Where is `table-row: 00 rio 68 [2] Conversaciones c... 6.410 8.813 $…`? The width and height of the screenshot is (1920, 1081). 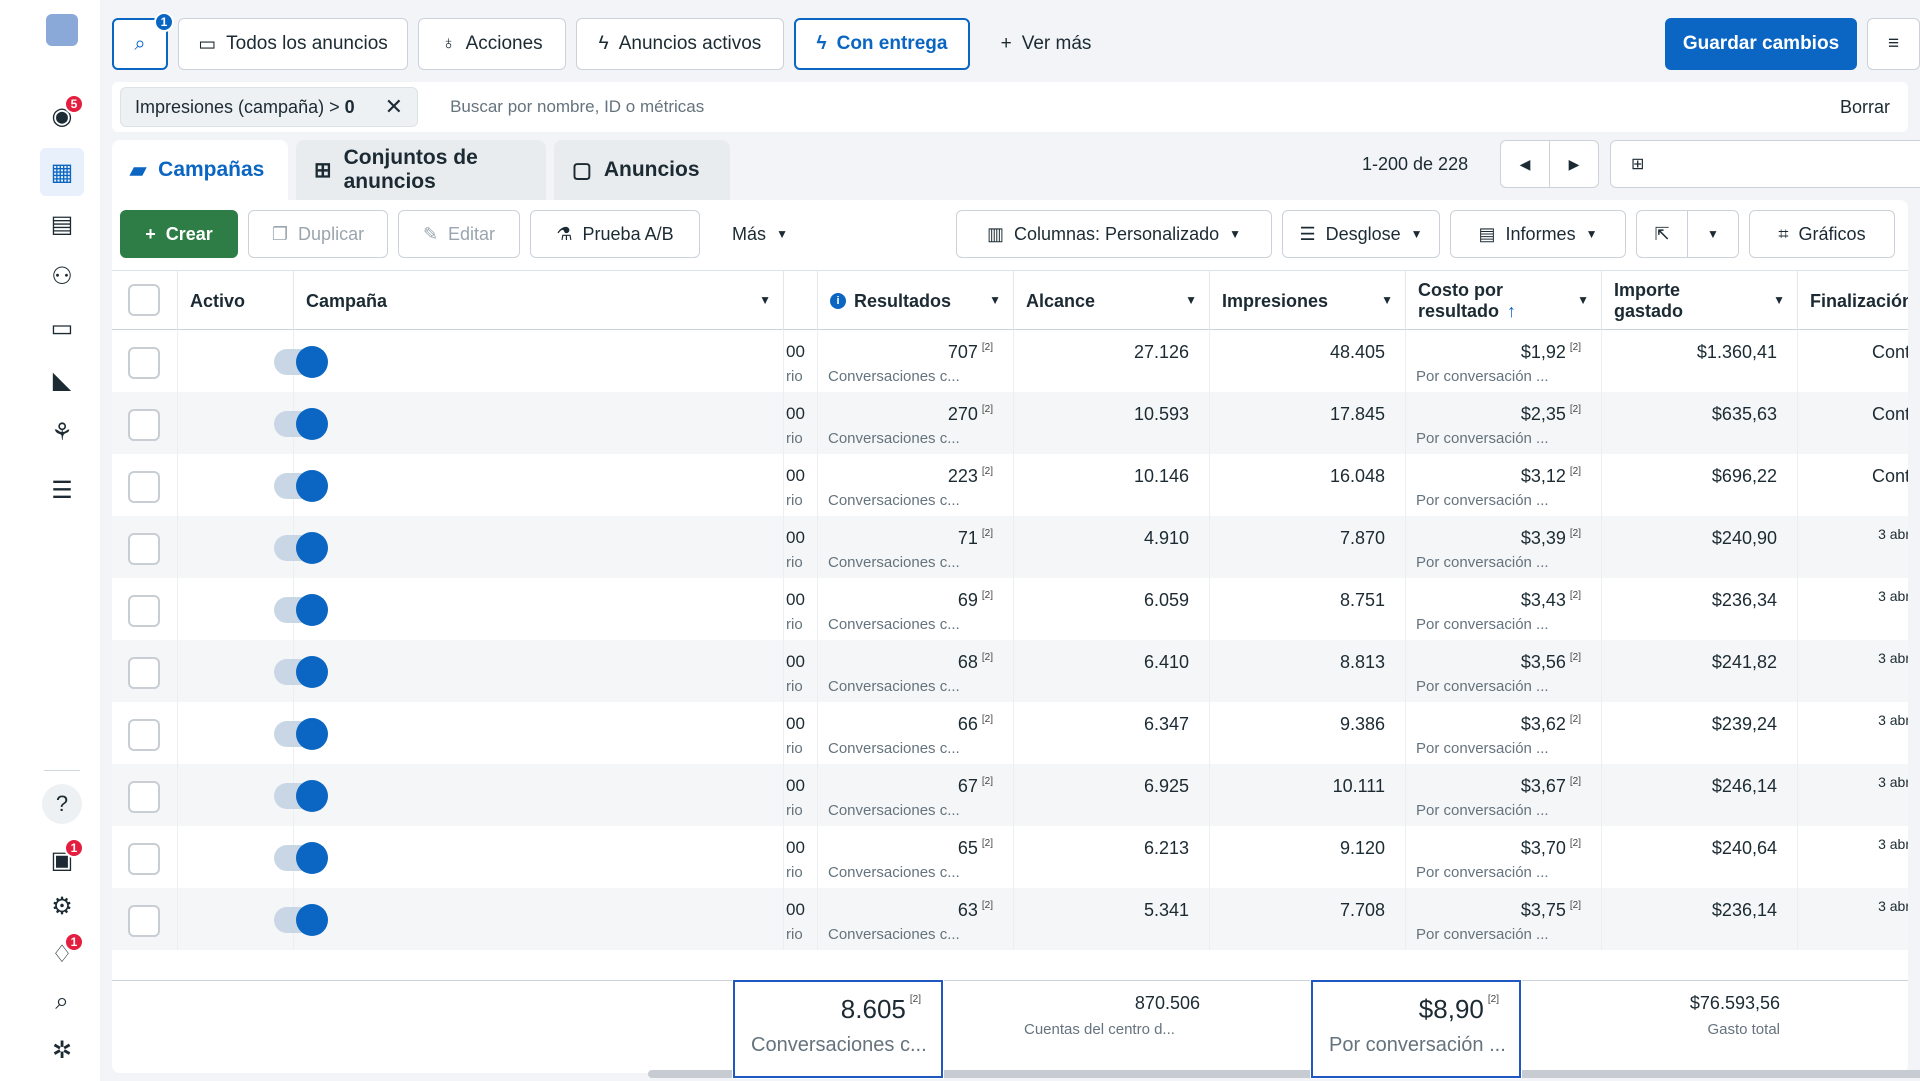
table-row: 00 rio 68 [2] Conversaciones c... 6.410 8.813 $… is located at coordinates (1010, 671).